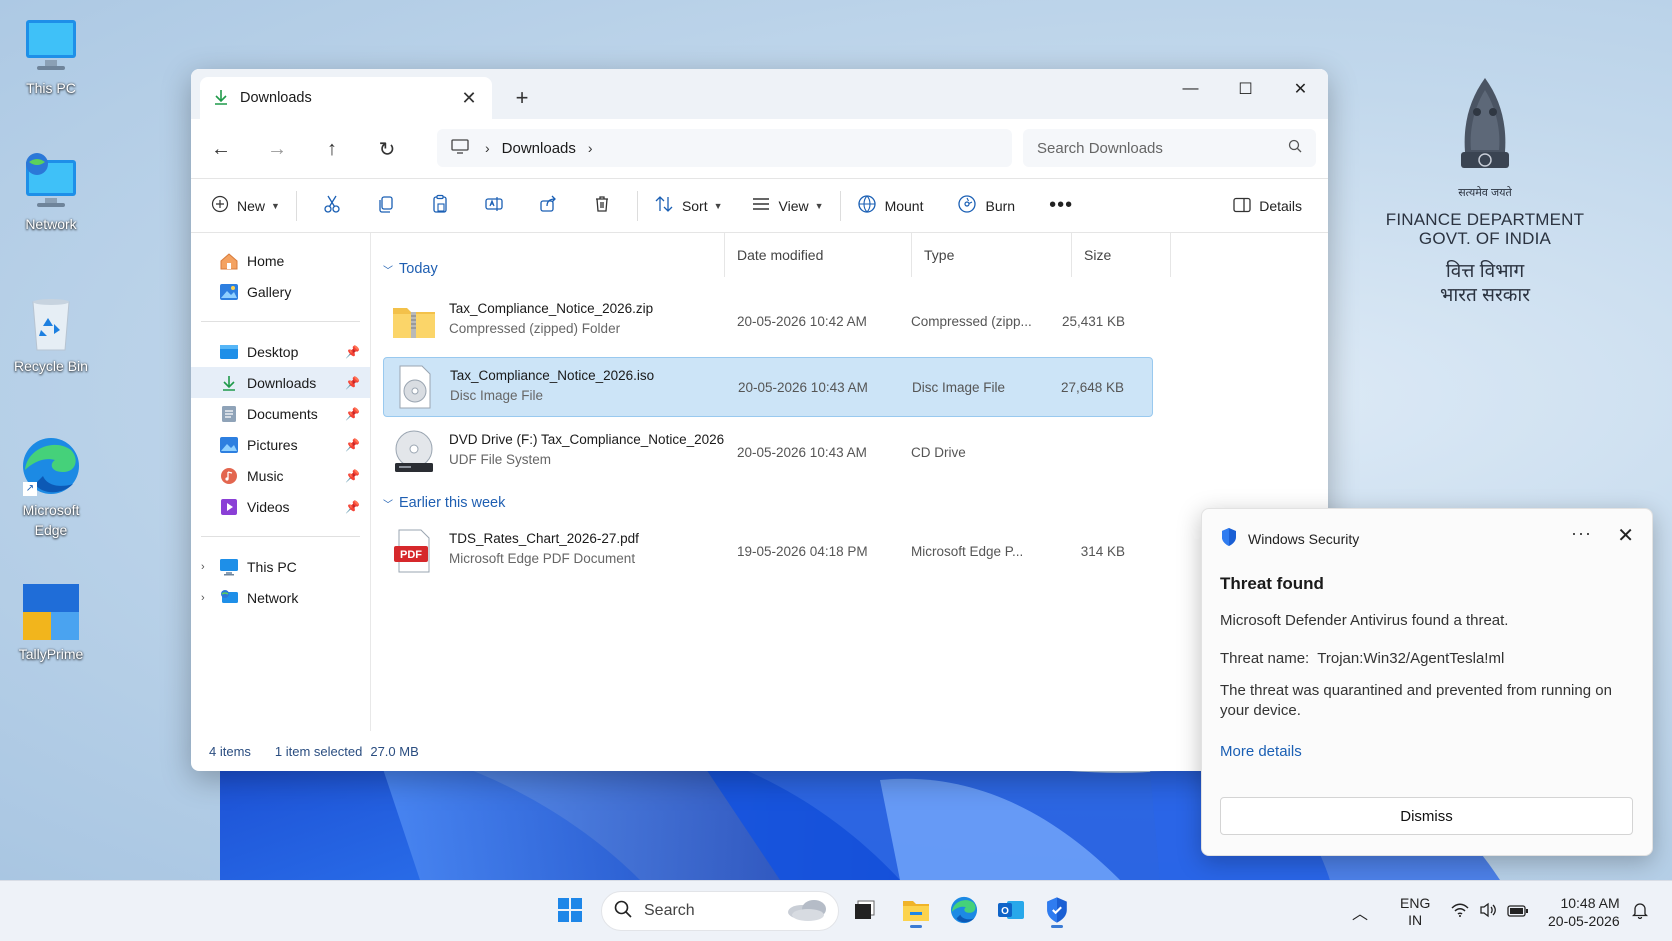  Describe the element at coordinates (1245, 89) in the screenshot. I see `maximize-button: ☐` at that location.